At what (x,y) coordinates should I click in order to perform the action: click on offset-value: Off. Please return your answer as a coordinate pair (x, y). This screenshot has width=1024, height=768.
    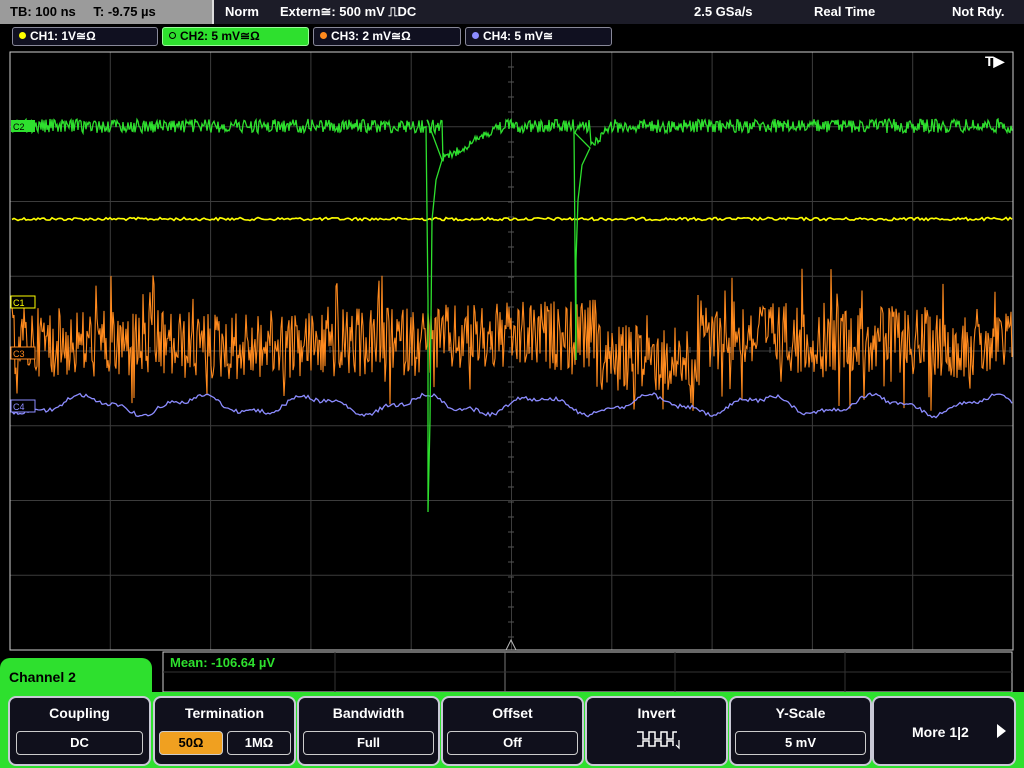
    Looking at the image, I should click on (512, 743).